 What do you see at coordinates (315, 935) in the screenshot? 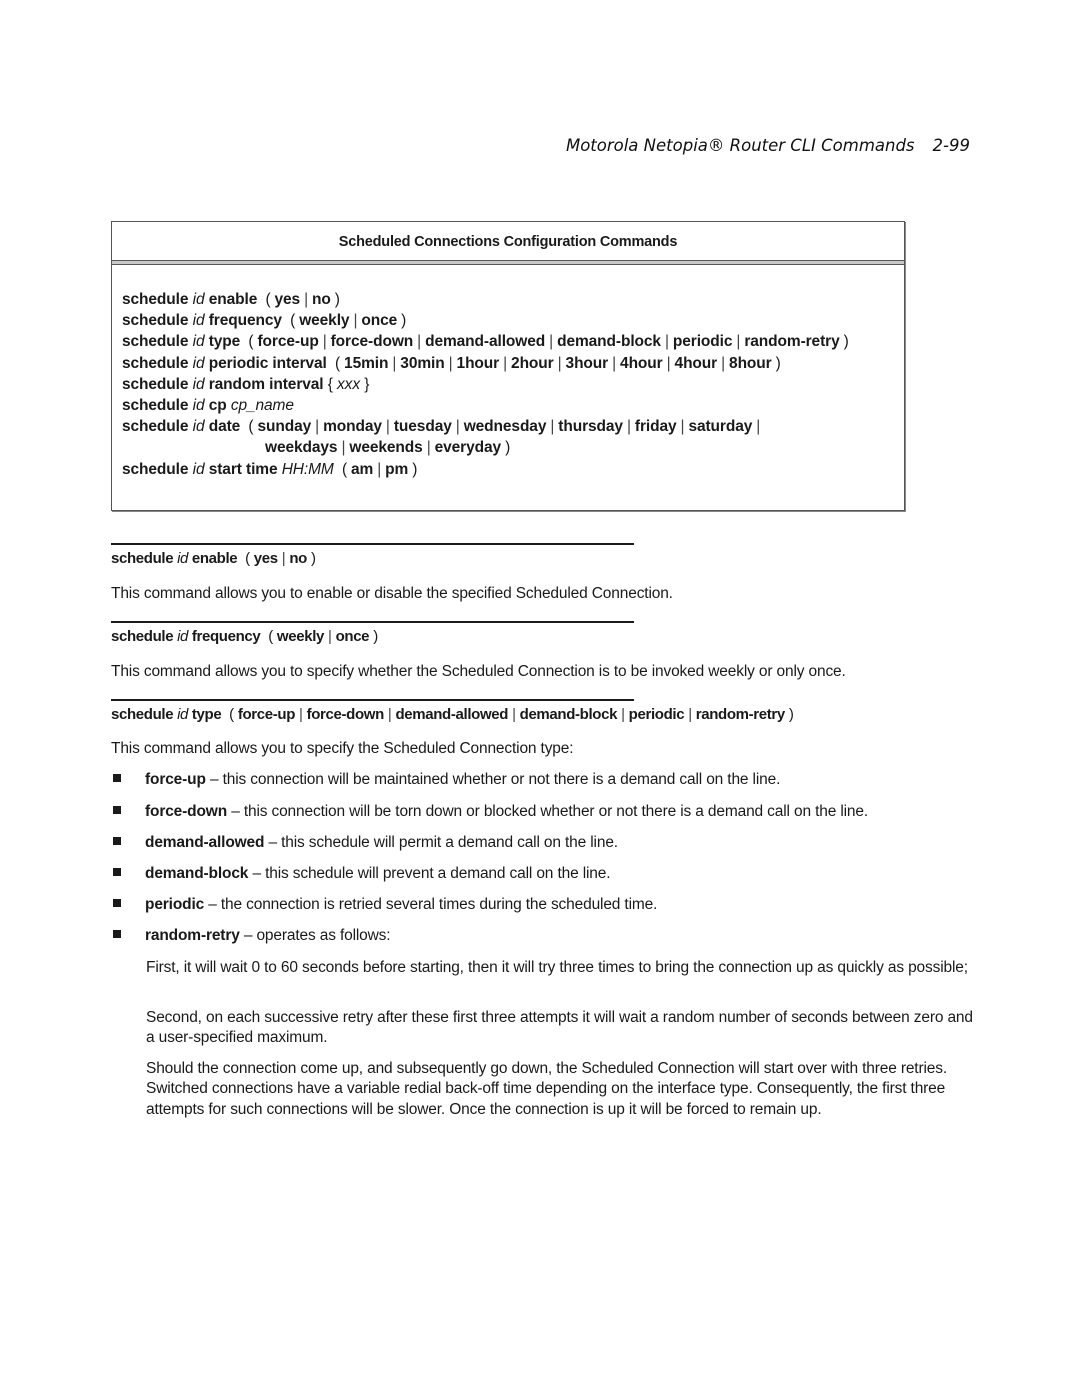
I see `bullet-text: – operates as follows:` at bounding box center [315, 935].